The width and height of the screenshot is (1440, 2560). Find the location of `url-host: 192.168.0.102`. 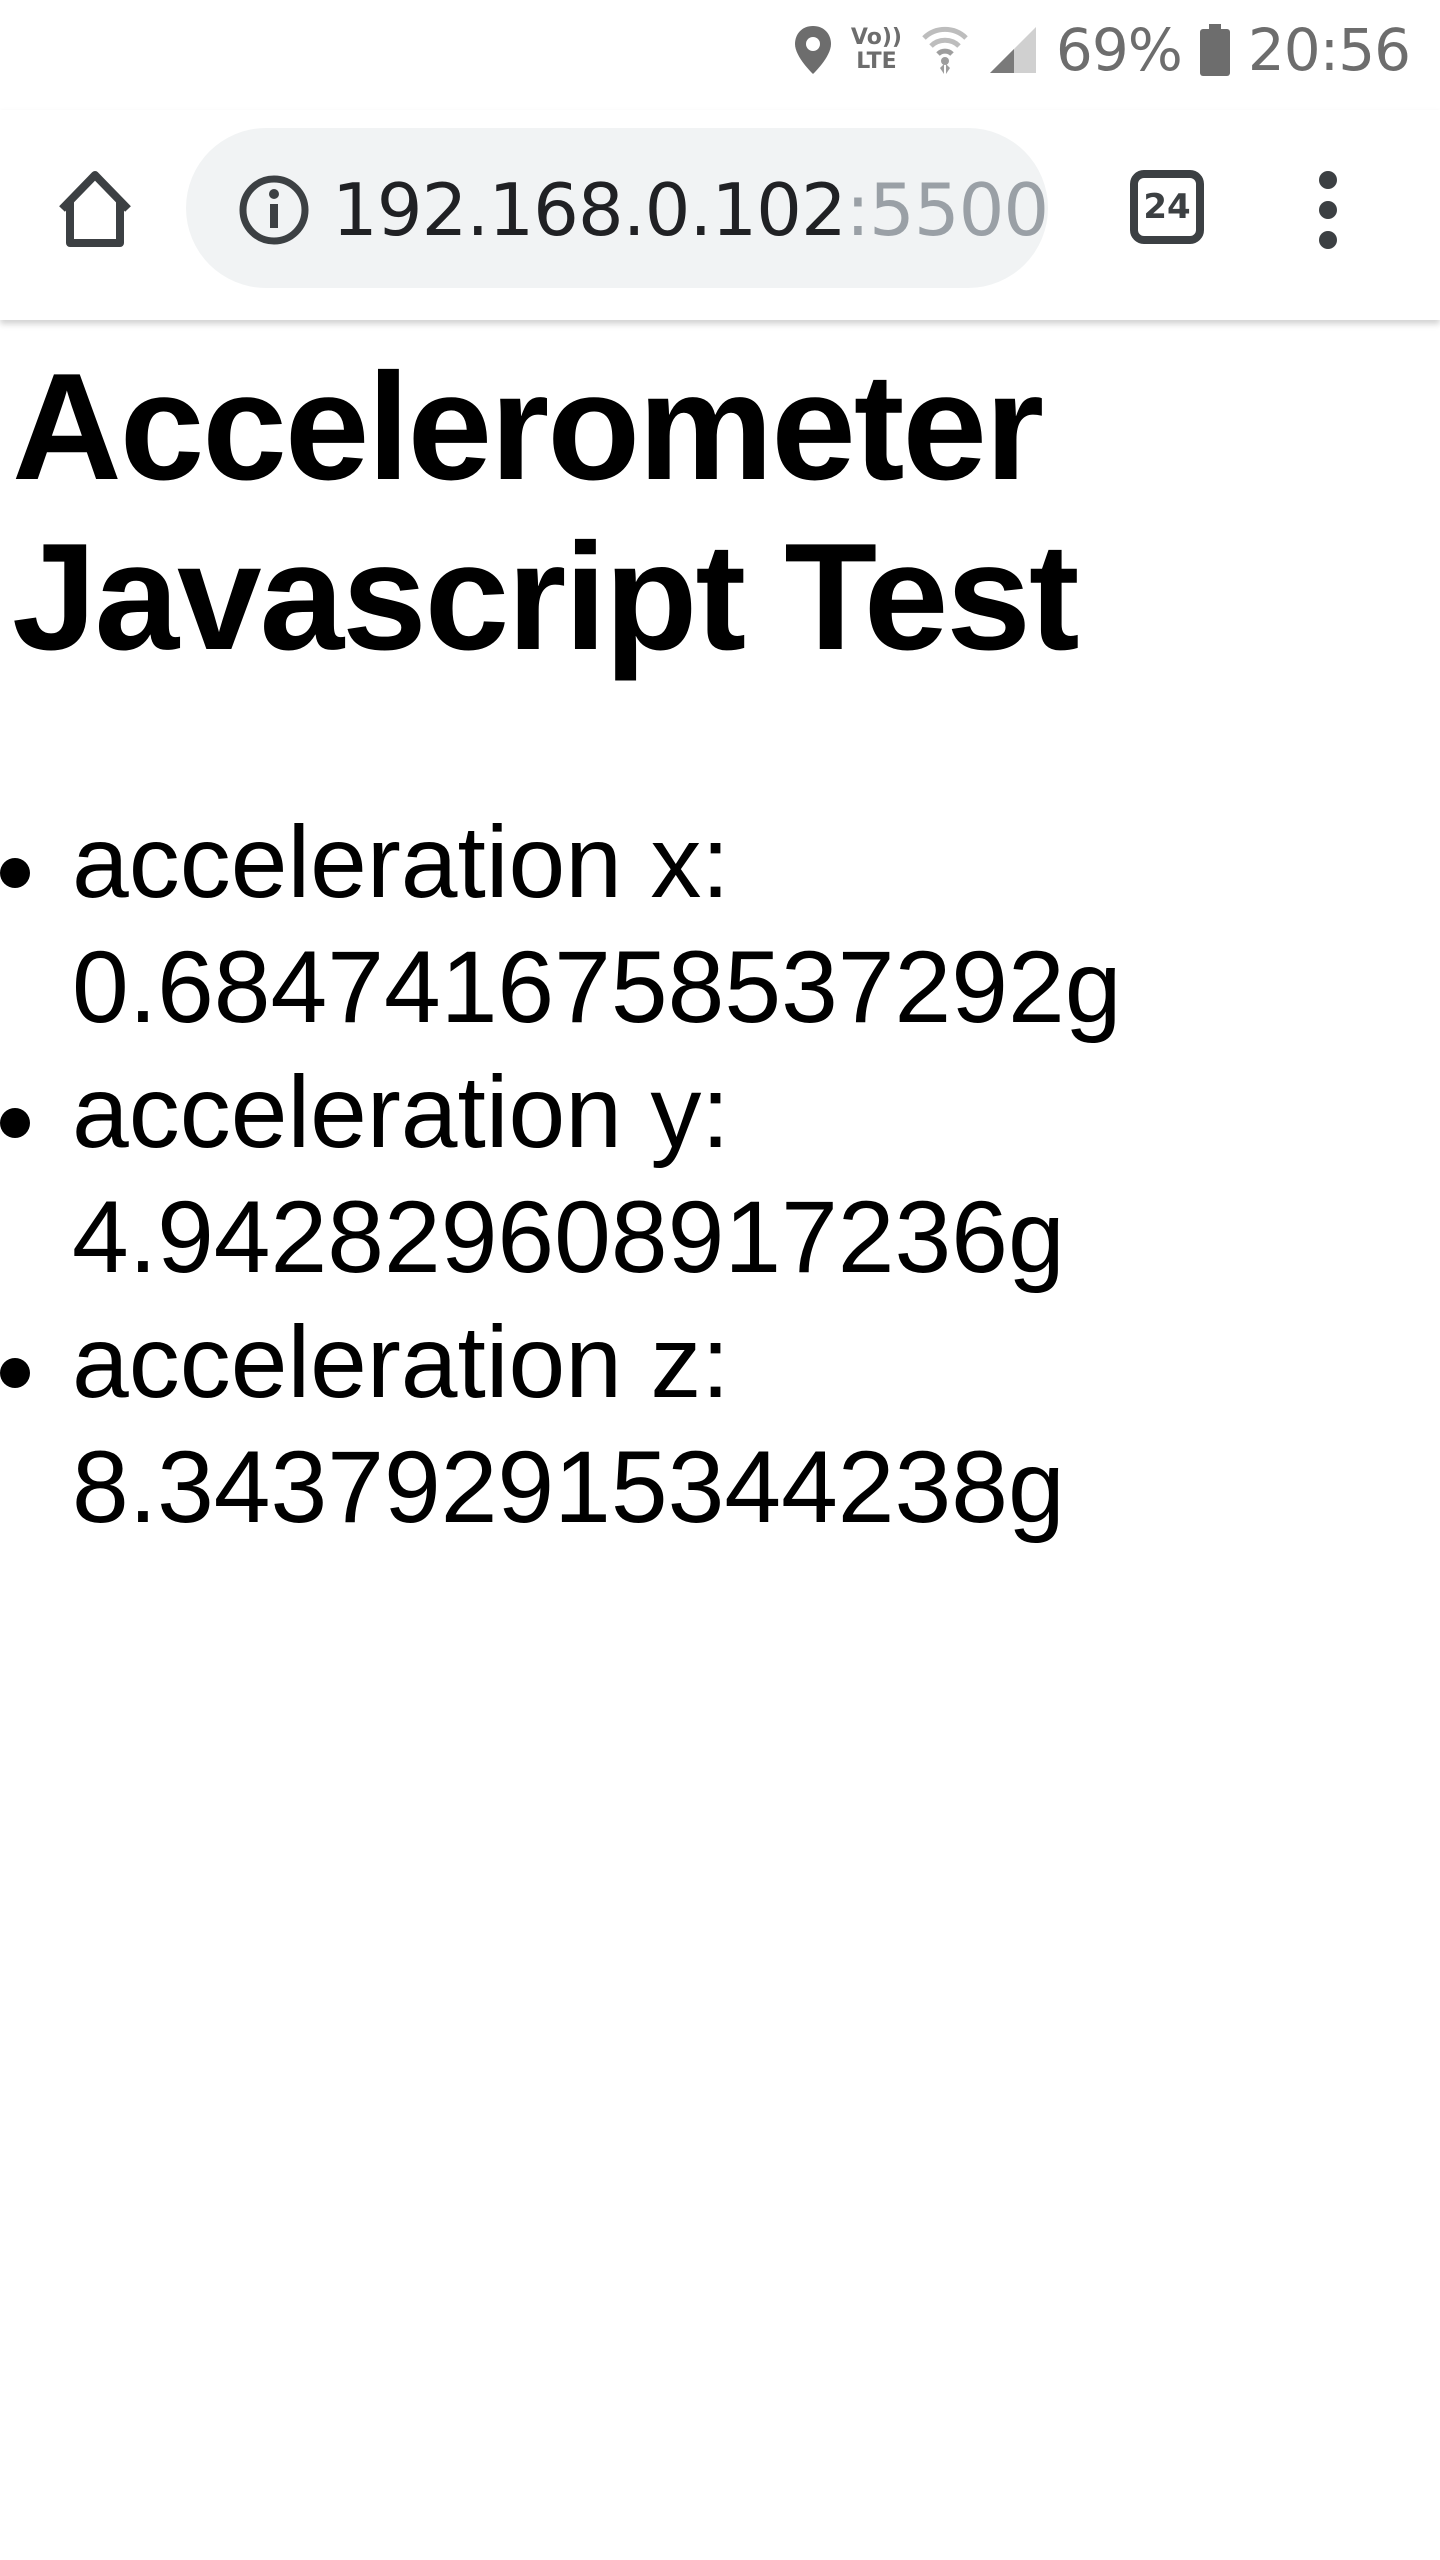

url-host: 192.168.0.102 is located at coordinates (589, 210).